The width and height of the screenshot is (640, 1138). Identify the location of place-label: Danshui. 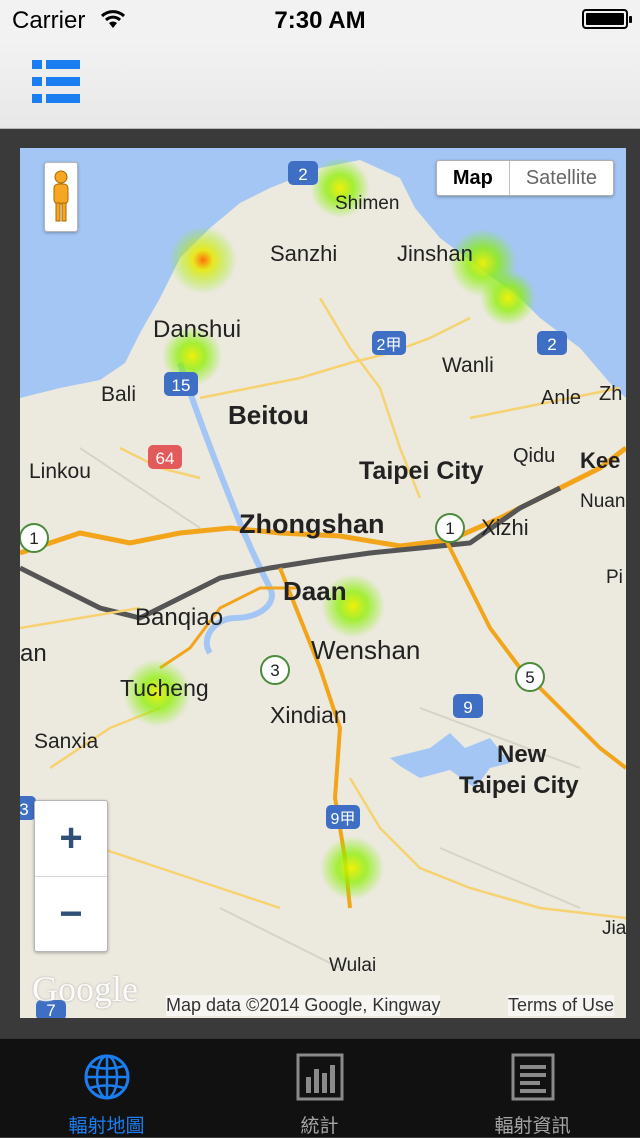
(197, 329).